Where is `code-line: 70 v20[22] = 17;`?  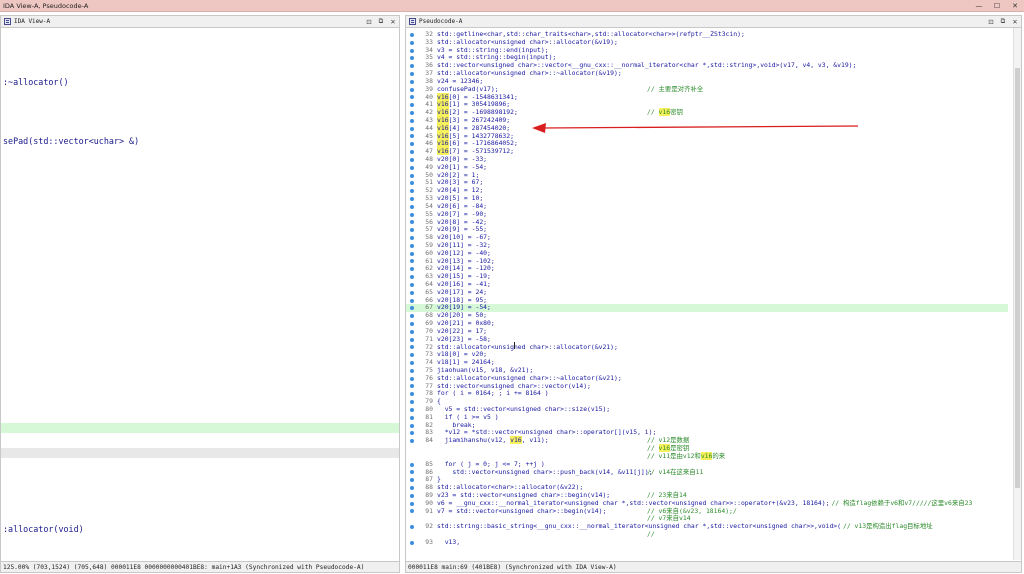 code-line: 70 v20[22] = 17; is located at coordinates (707, 331).